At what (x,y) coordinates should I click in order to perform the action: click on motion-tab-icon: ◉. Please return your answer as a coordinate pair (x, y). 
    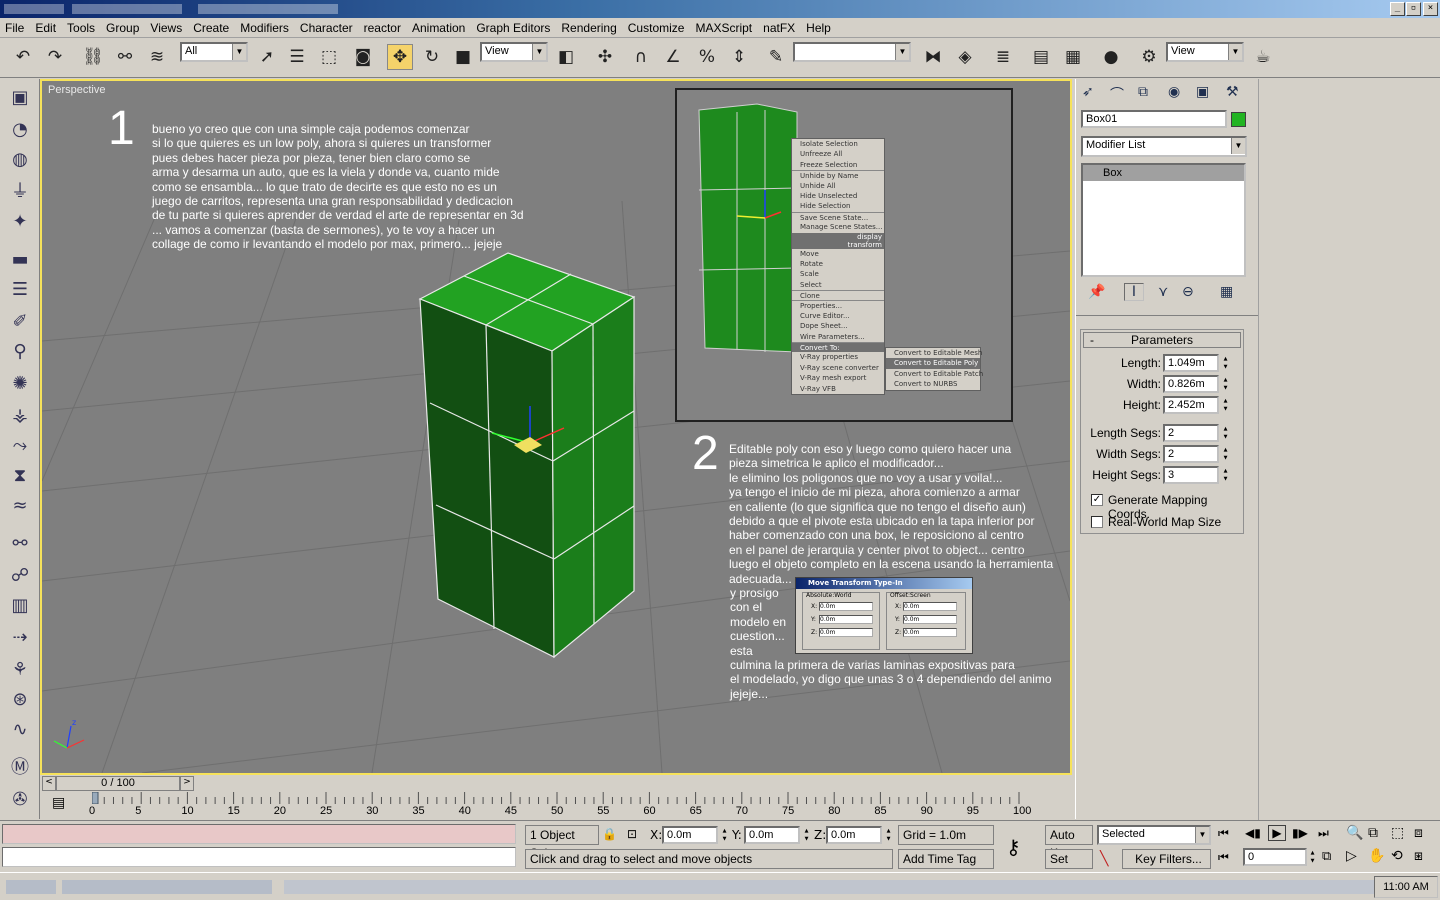
    Looking at the image, I should click on (1174, 92).